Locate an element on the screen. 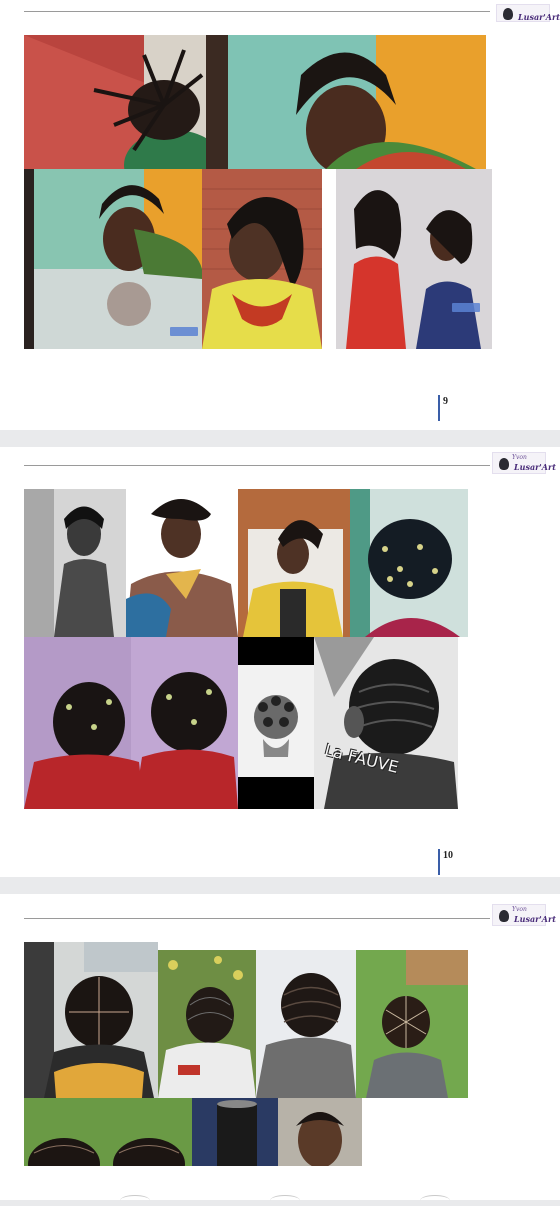 Image resolution: width=560 pixels, height=1206 pixels. photo-hairstyle-cornrow-closeup is located at coordinates (108, 1132).